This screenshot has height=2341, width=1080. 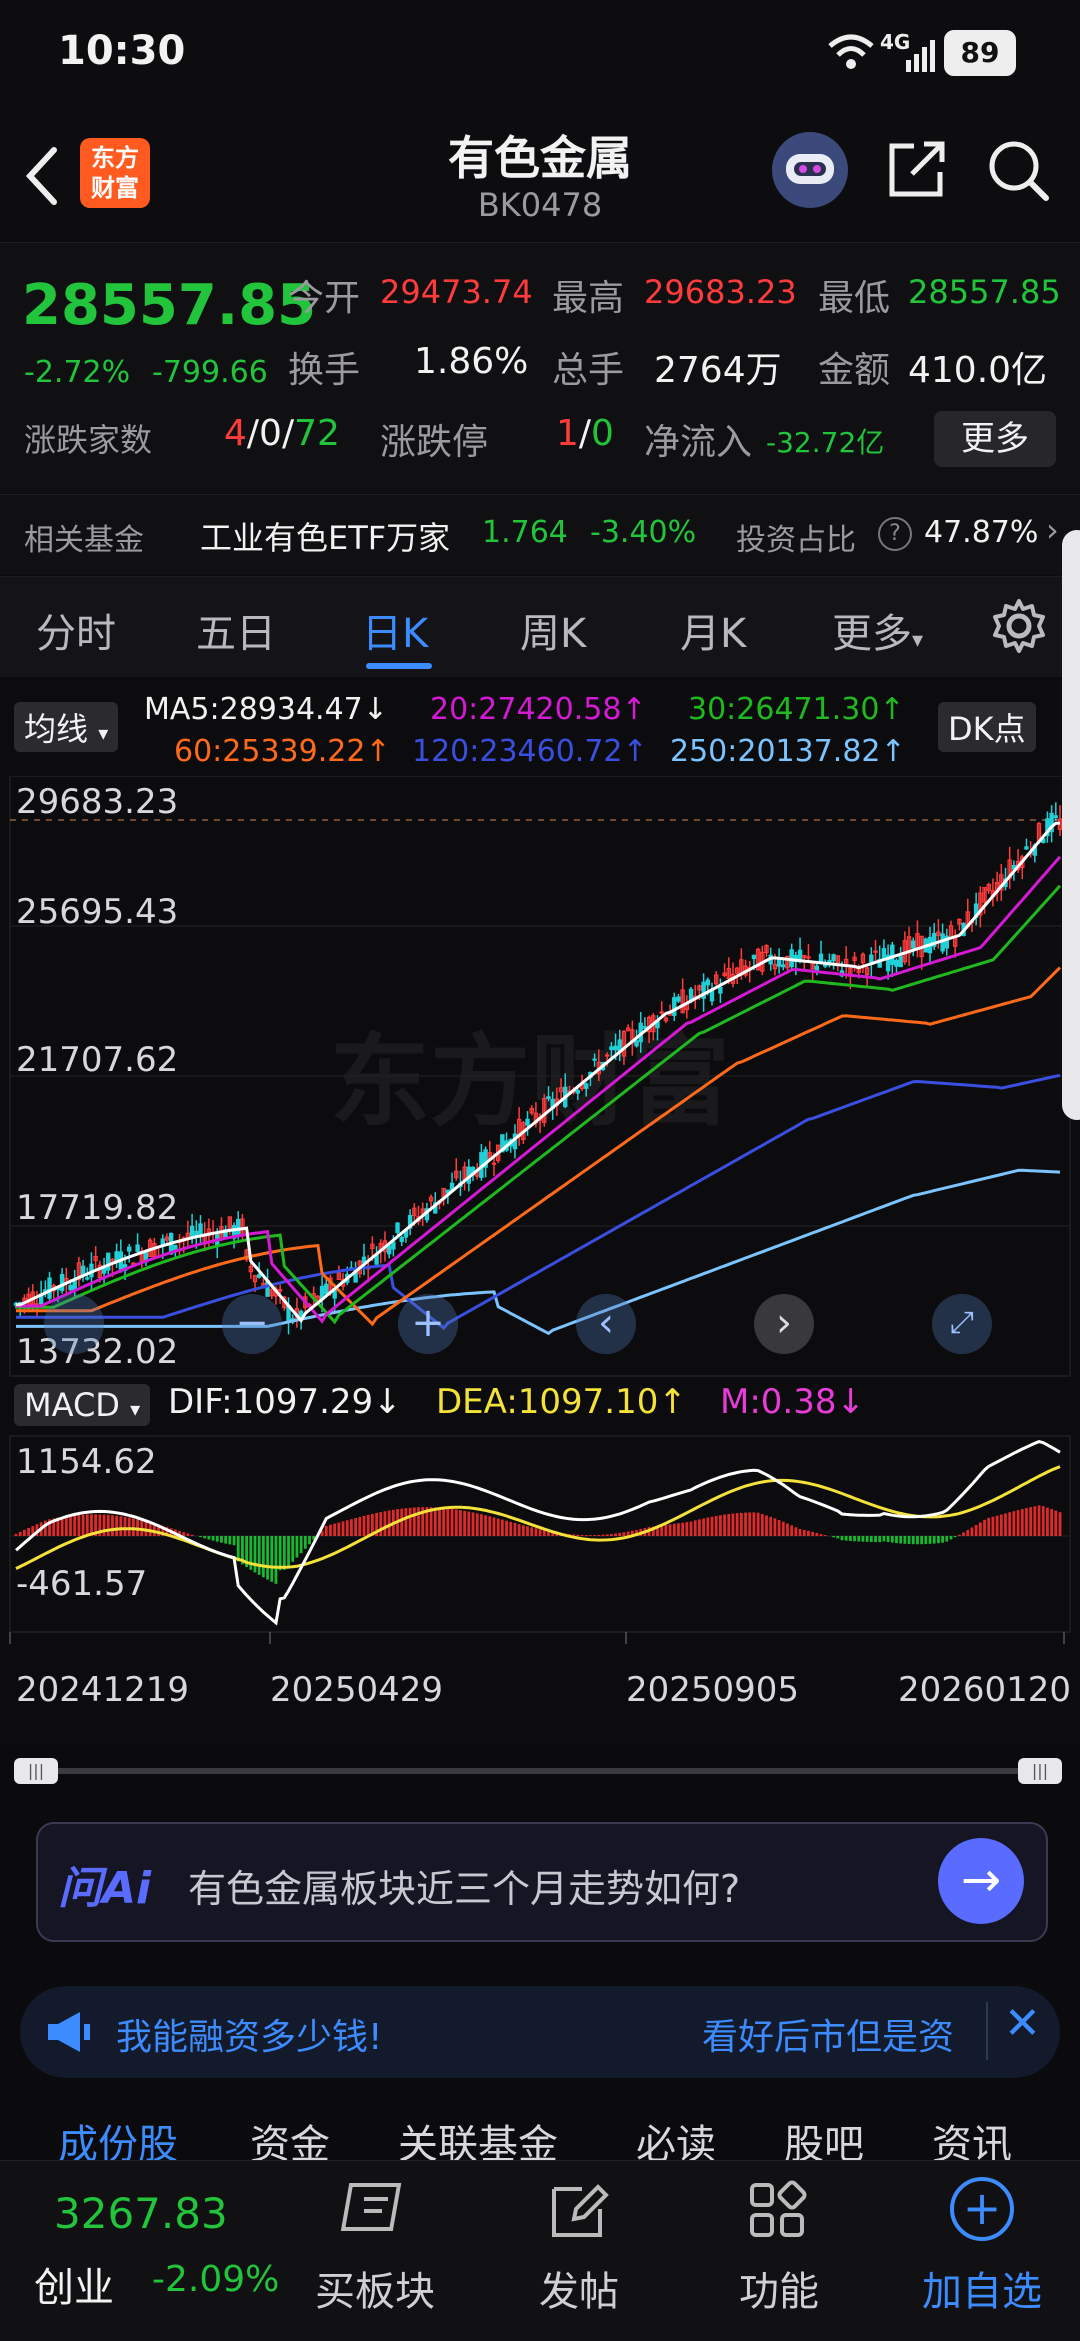 I want to click on index-value: 3267.83, so click(x=141, y=2213).